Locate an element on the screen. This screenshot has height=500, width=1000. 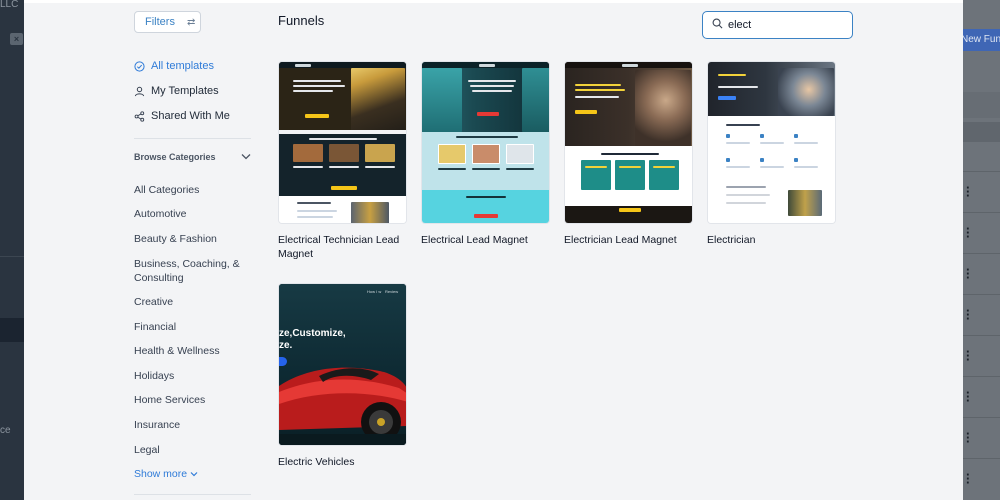
filters-label: Filters is located at coordinates (160, 22).